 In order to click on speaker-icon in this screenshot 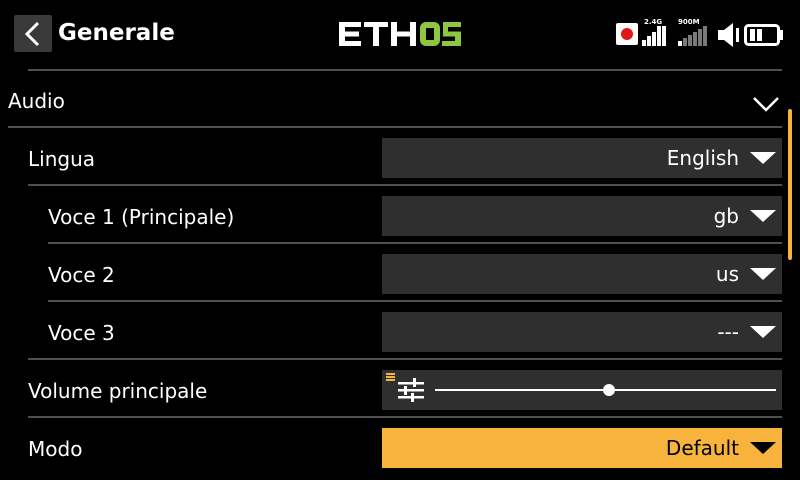, I will do `click(728, 35)`.